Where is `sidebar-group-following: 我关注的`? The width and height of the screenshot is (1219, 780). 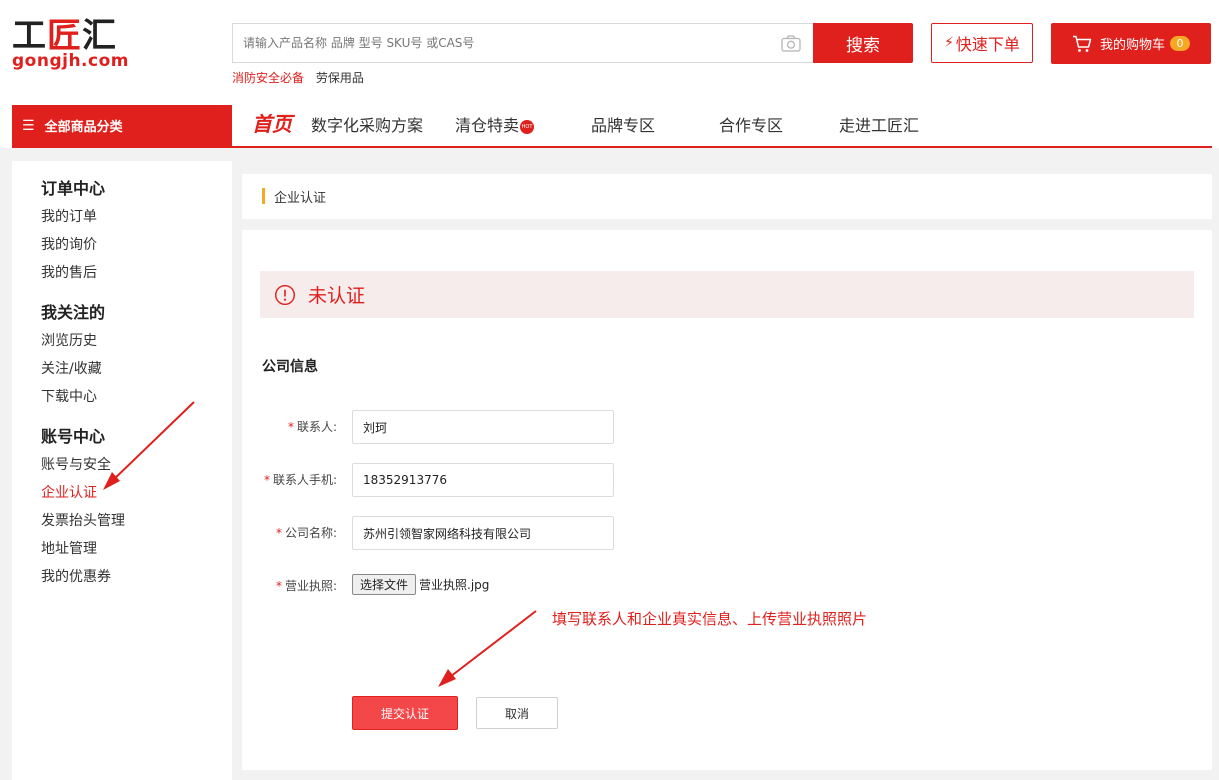
sidebar-group-following: 我关注的 is located at coordinates (73, 312).